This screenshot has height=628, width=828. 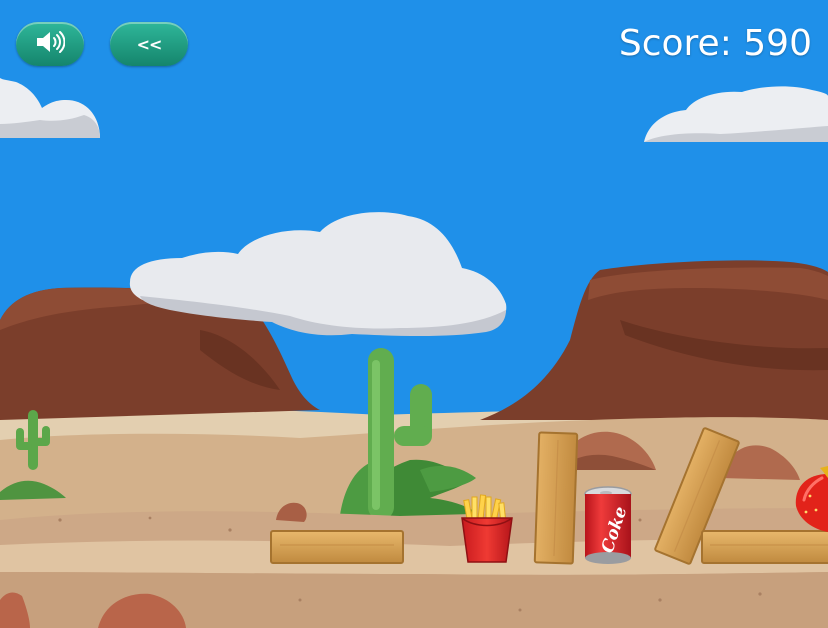 I want to click on wooden-plank-horizontal-left, so click(x=337, y=547).